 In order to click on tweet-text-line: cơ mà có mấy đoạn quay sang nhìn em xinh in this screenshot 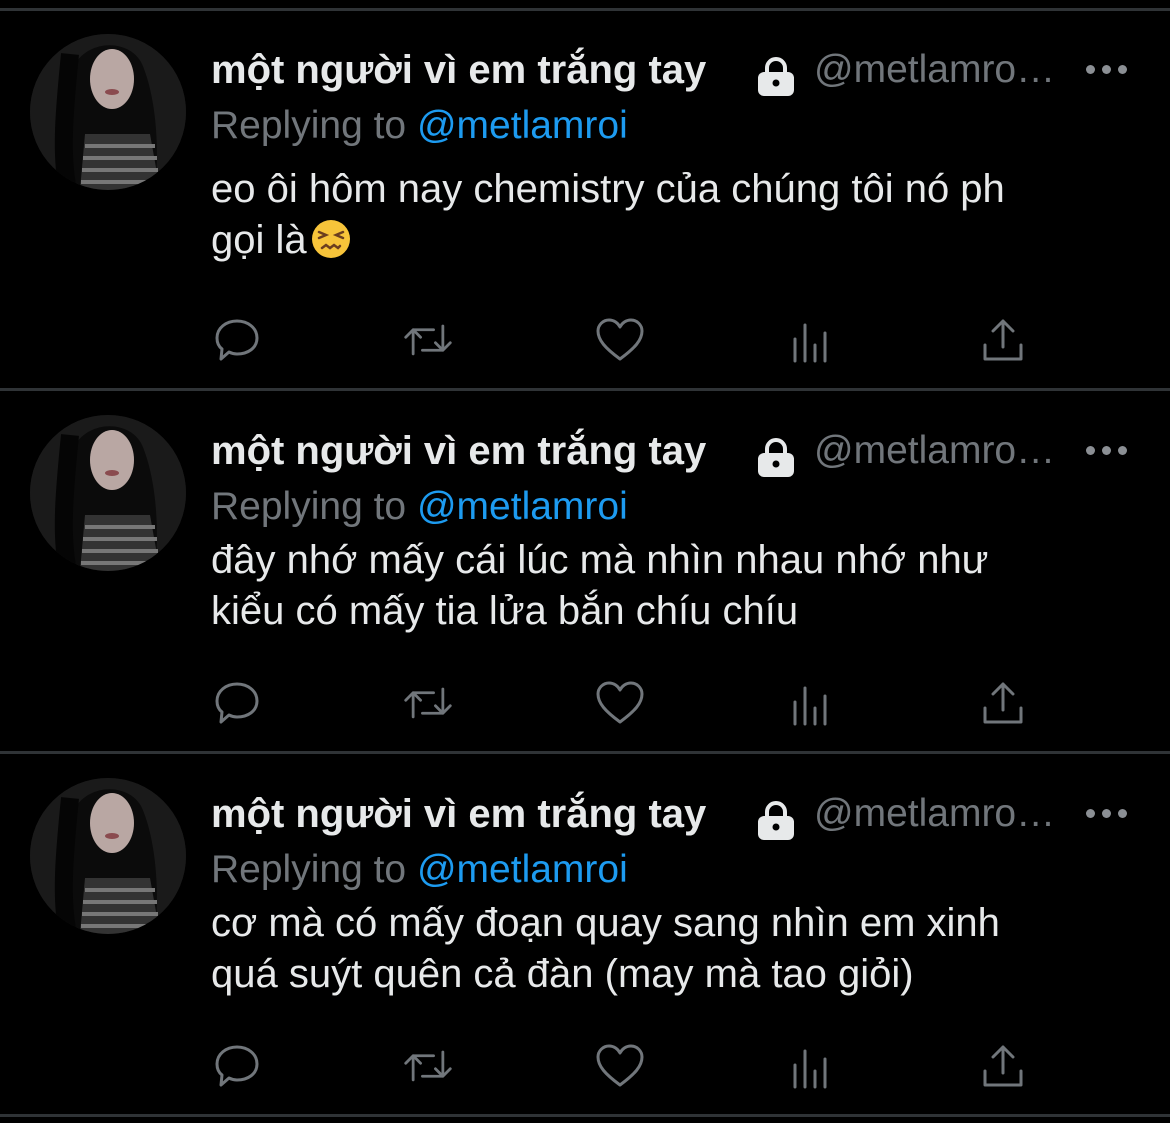, I will do `click(605, 923)`.